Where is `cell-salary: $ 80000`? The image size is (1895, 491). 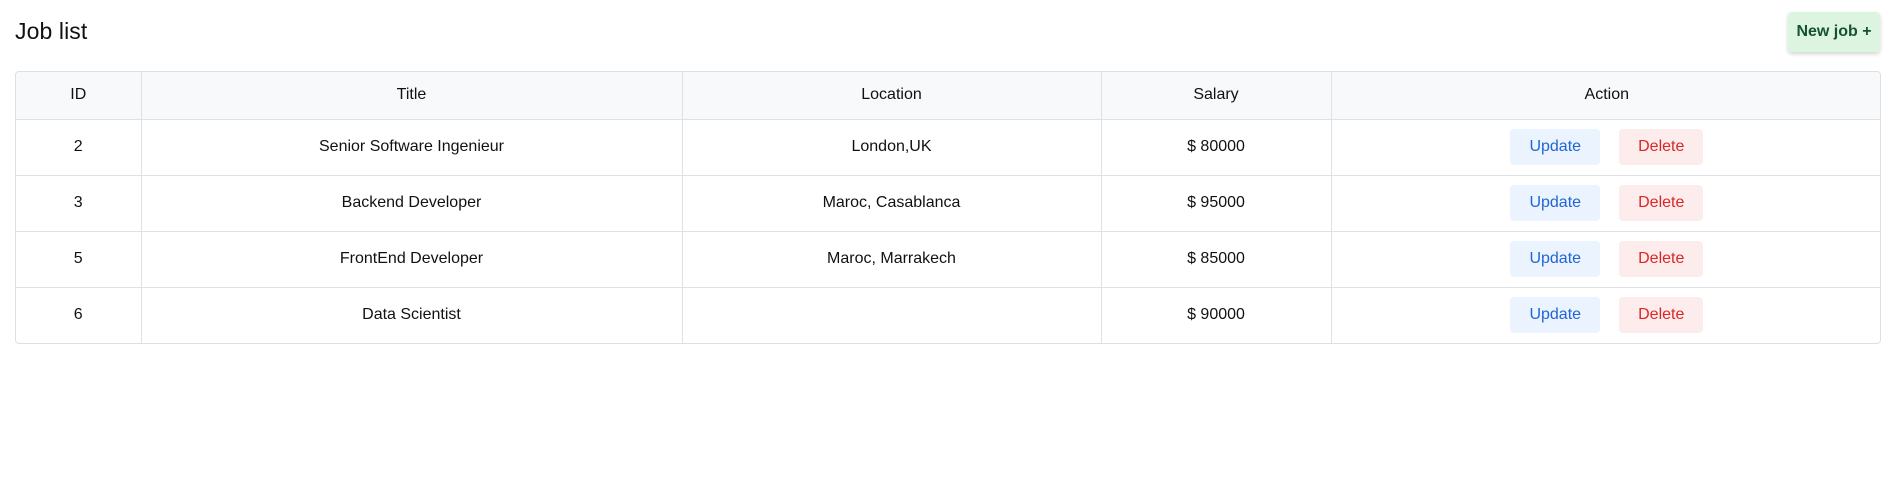 cell-salary: $ 80000 is located at coordinates (1216, 147).